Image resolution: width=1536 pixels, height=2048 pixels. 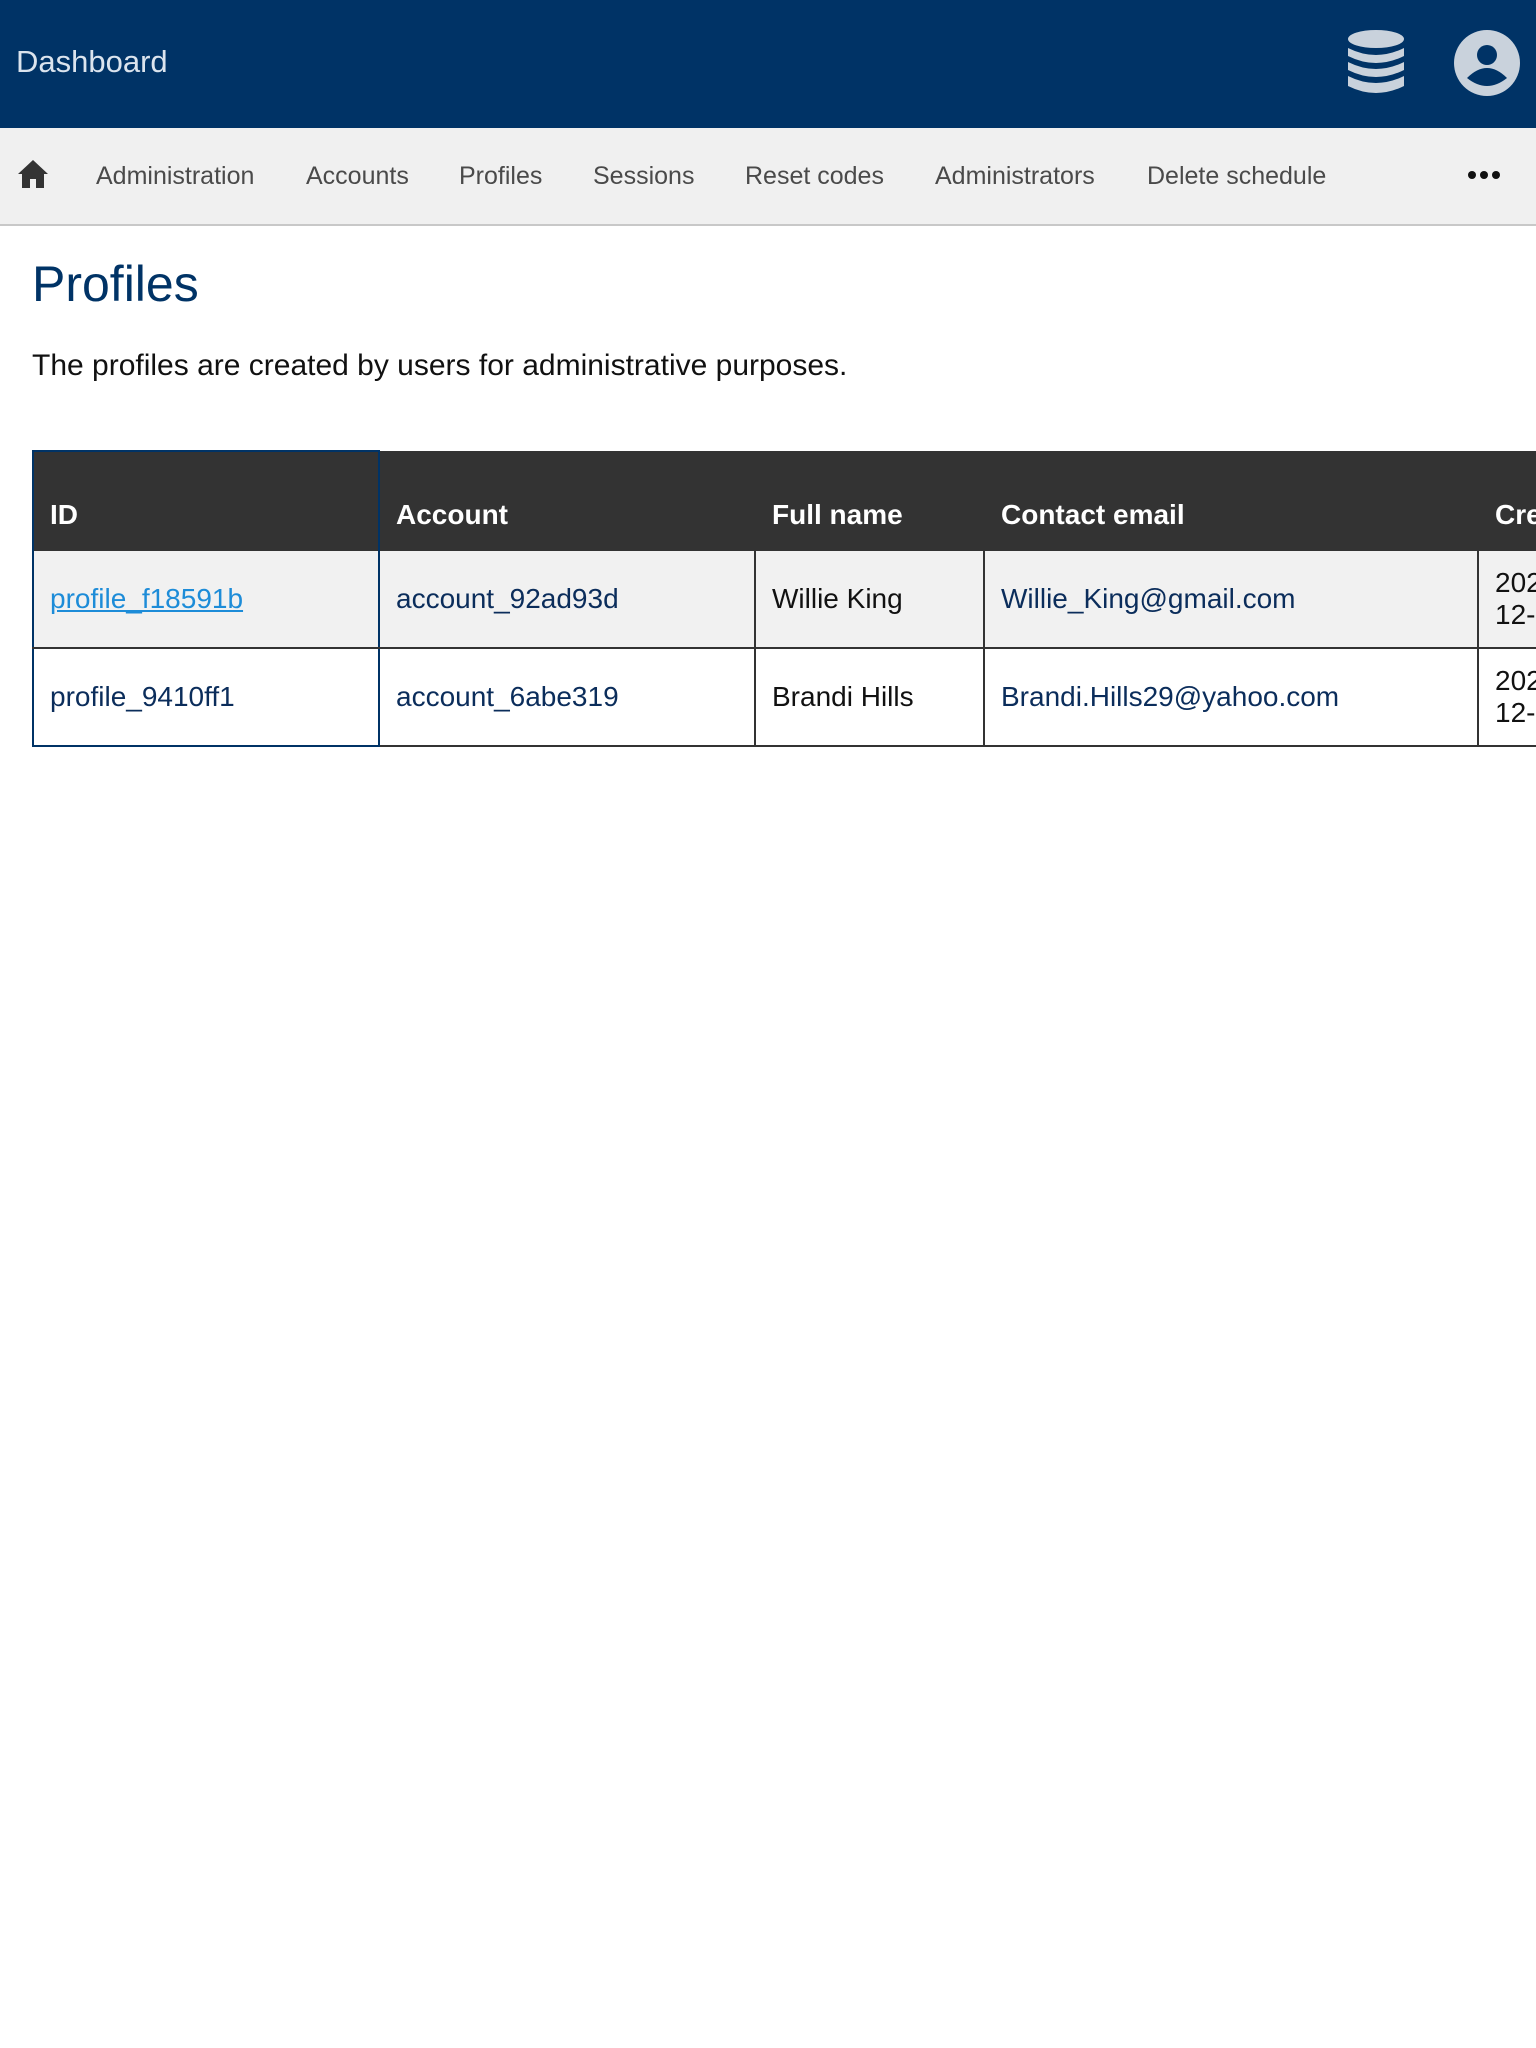 What do you see at coordinates (1231, 599) in the screenshot?
I see `cell-contact-email: Willie_King@gmail.com` at bounding box center [1231, 599].